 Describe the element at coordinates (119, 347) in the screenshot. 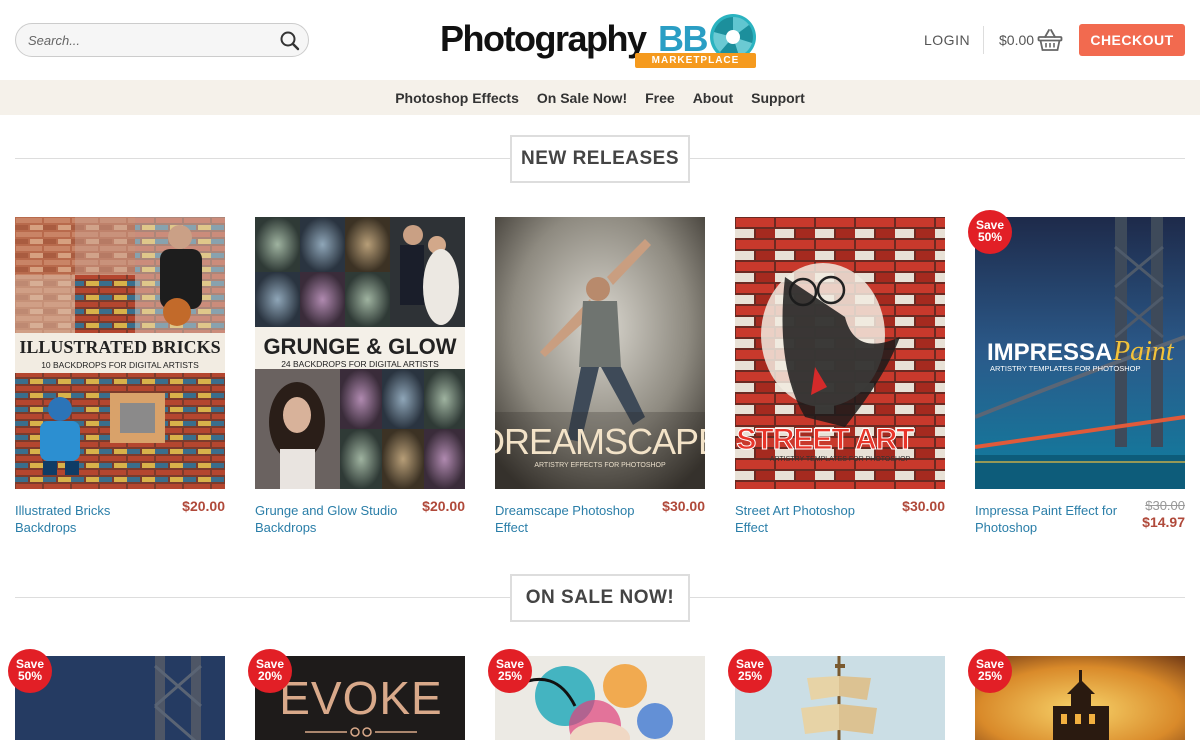

I see `cover-title: ILLUSTRATED BRICKS` at that location.